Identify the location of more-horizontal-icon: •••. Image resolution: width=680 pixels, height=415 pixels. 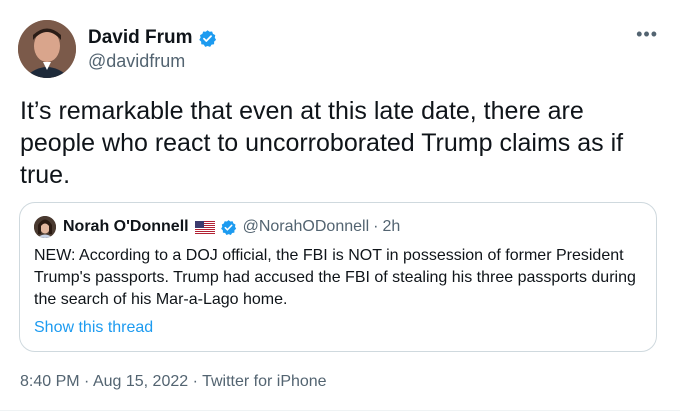
(647, 34).